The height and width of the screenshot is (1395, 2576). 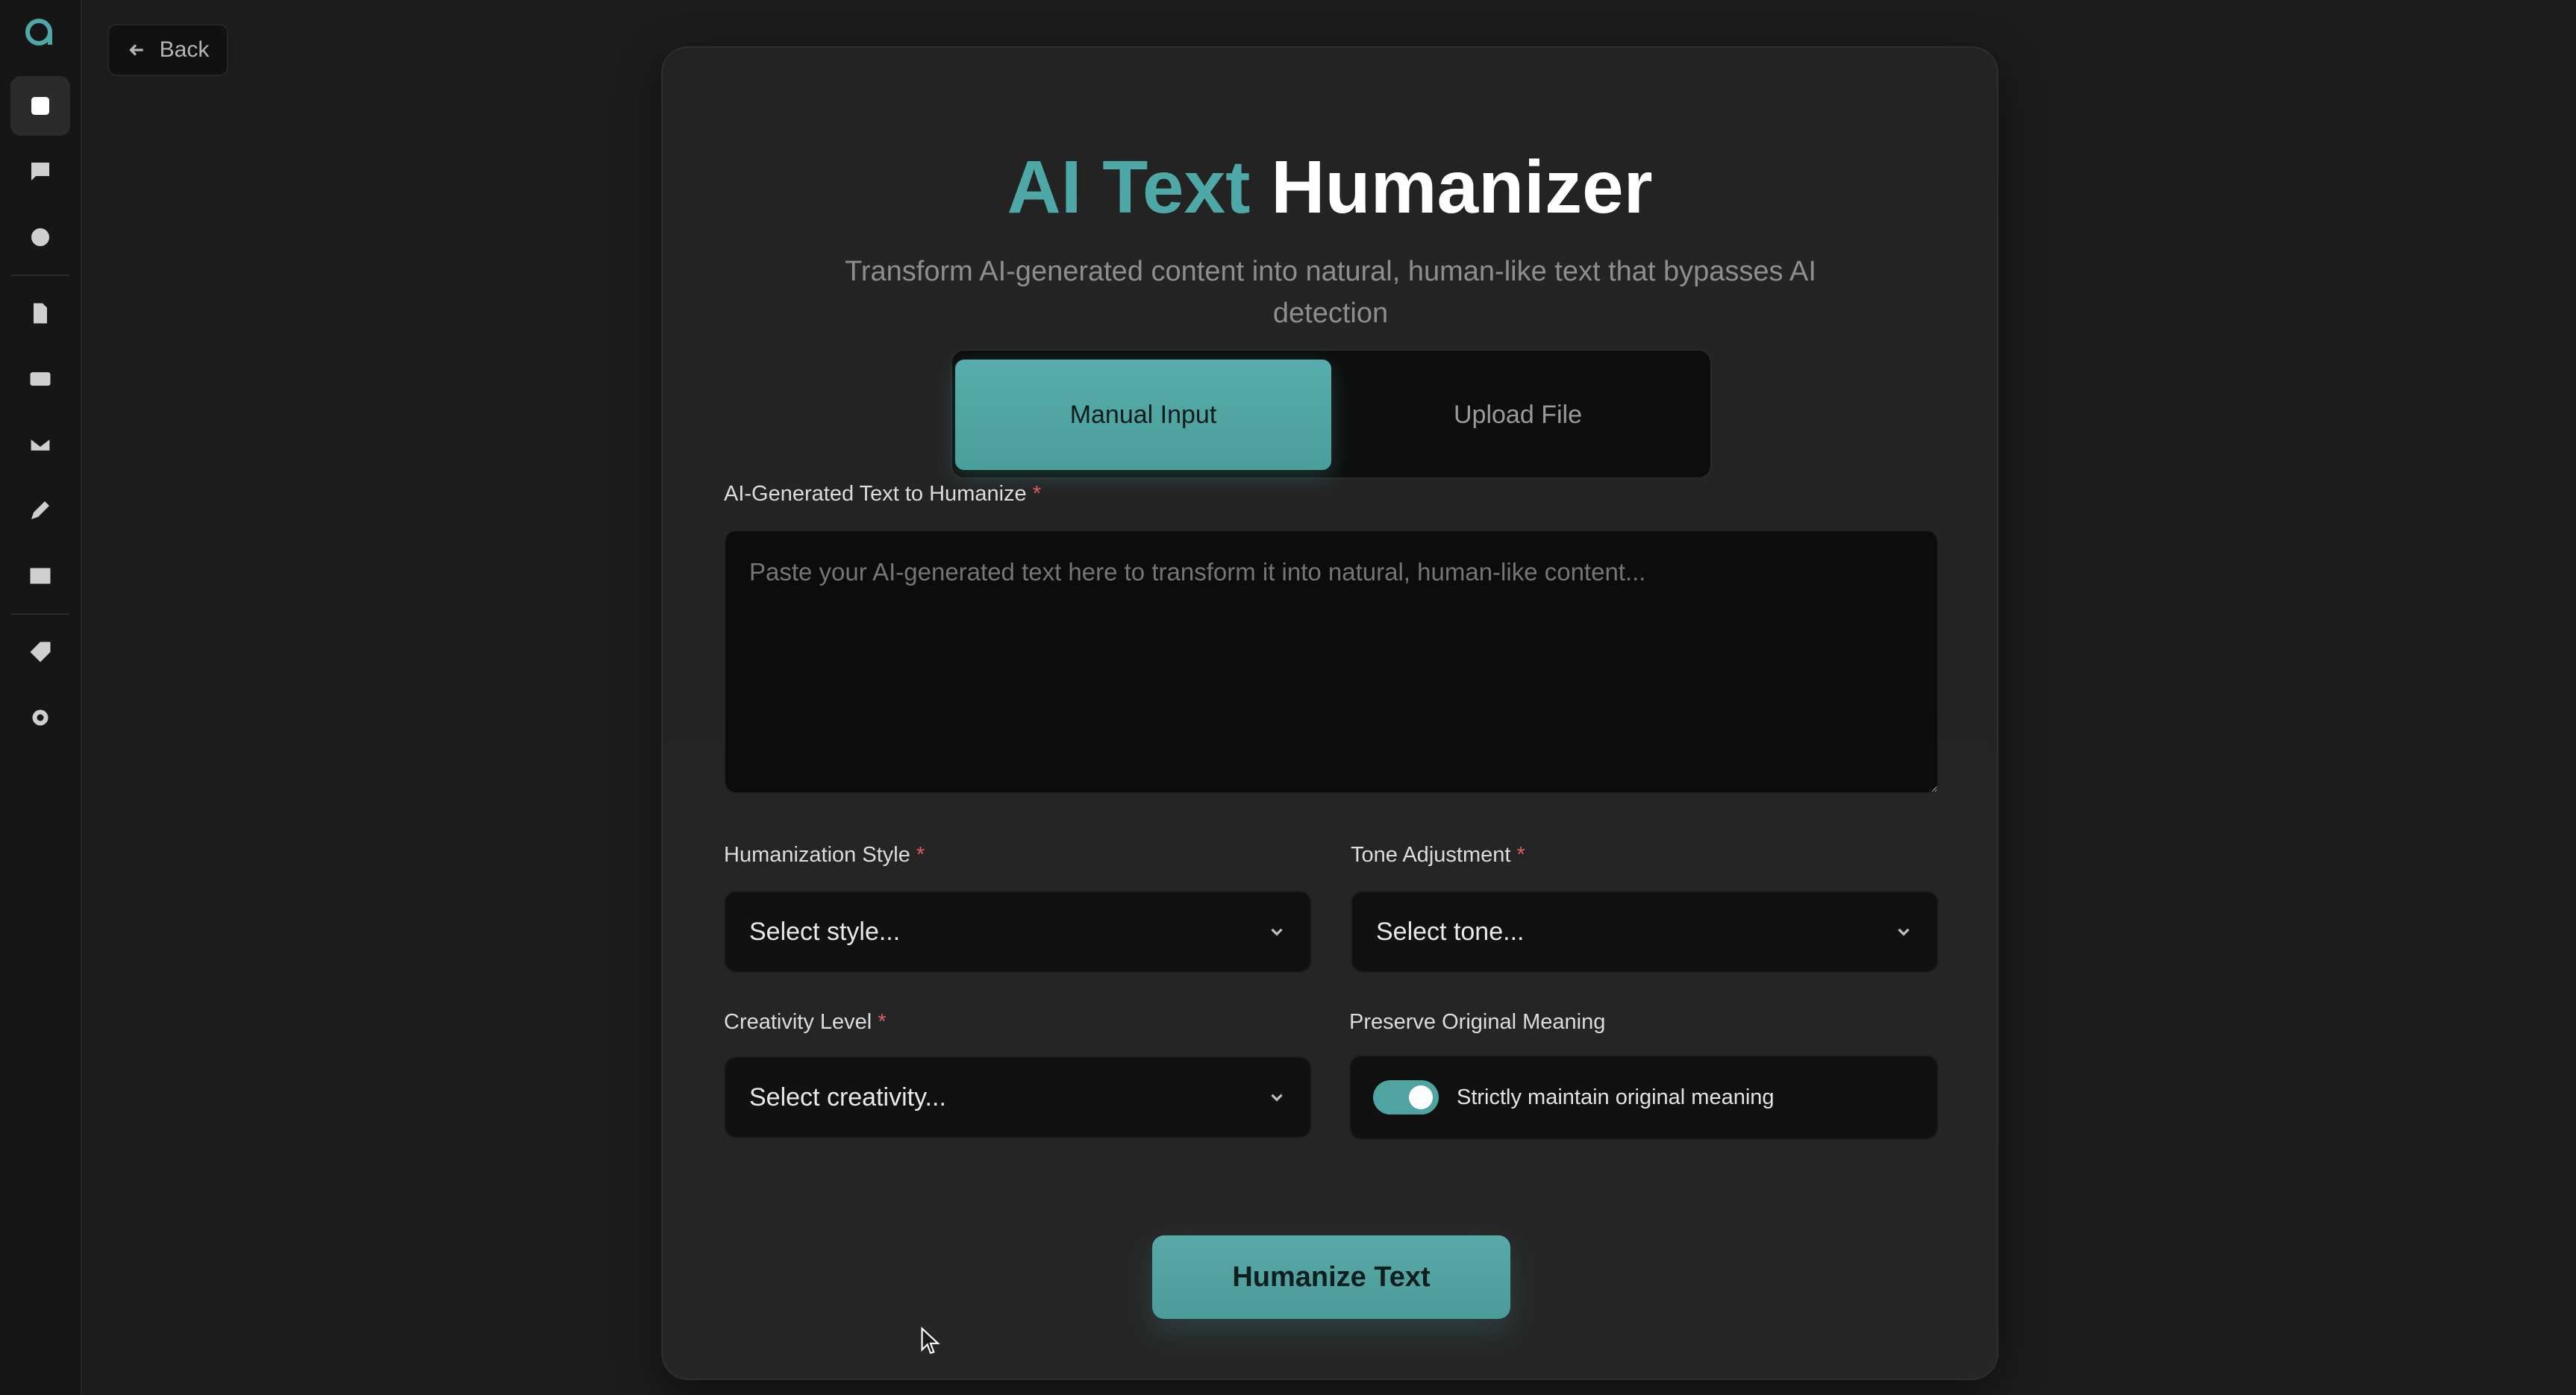 I want to click on input-mode-tabs: Manual Input Upload File, so click(x=1331, y=414).